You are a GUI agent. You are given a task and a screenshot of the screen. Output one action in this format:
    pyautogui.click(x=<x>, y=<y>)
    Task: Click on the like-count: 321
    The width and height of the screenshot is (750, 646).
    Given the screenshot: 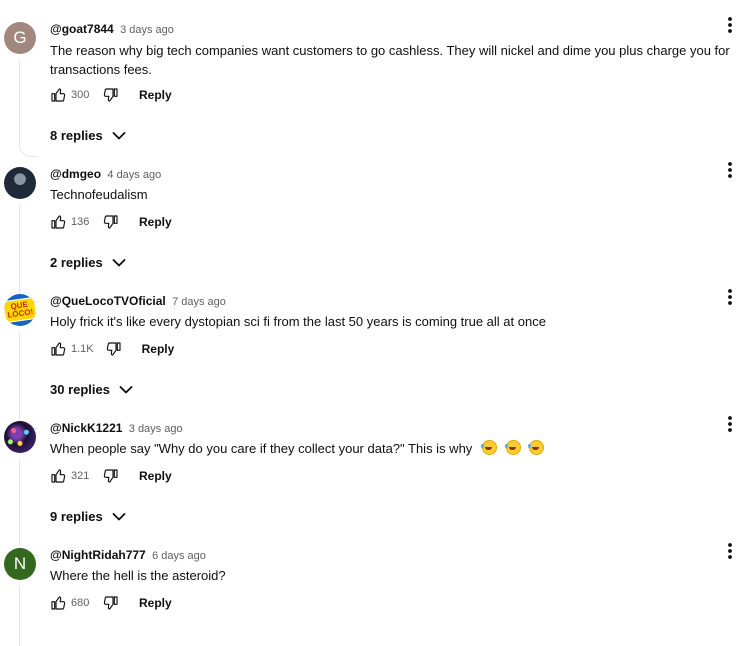 What is the action you would take?
    pyautogui.click(x=80, y=476)
    